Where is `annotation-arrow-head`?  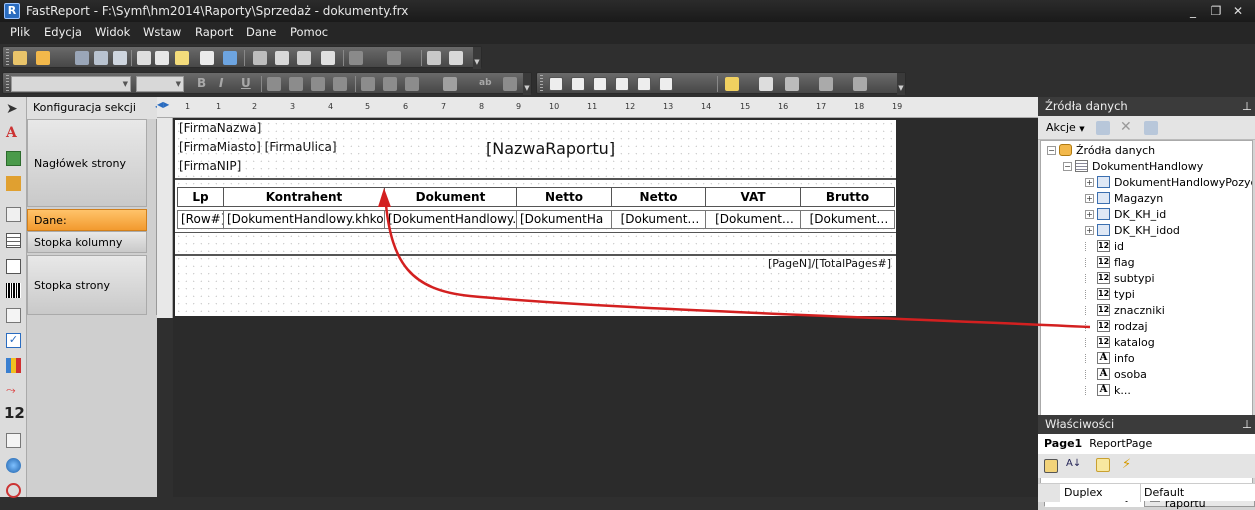 annotation-arrow-head is located at coordinates (384, 197).